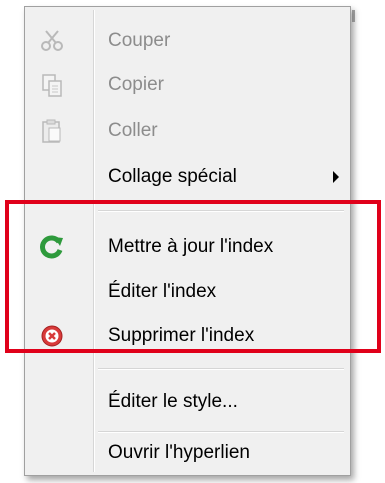 The width and height of the screenshot is (385, 483). I want to click on menu-item-update-index: Mettre à jour l'index, so click(187, 247).